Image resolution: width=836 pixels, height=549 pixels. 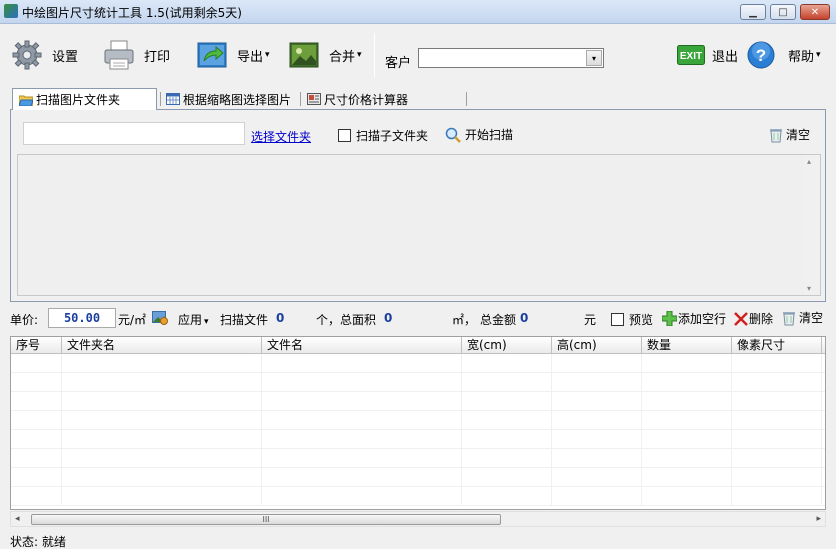 I want to click on tab-price-calculator: 尺寸价格计算器, so click(x=357, y=99).